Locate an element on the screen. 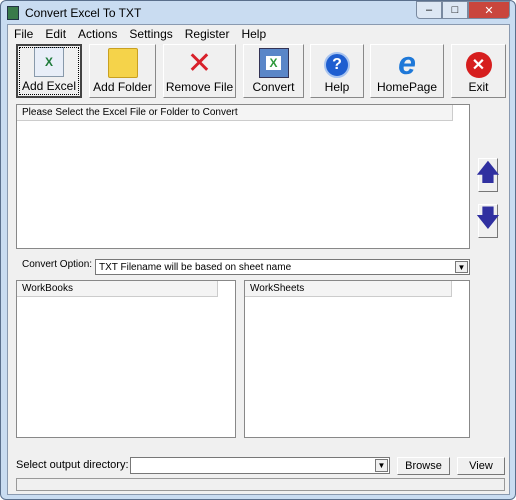 The width and height of the screenshot is (516, 500). exit-button: ✕ Exit is located at coordinates (478, 71).